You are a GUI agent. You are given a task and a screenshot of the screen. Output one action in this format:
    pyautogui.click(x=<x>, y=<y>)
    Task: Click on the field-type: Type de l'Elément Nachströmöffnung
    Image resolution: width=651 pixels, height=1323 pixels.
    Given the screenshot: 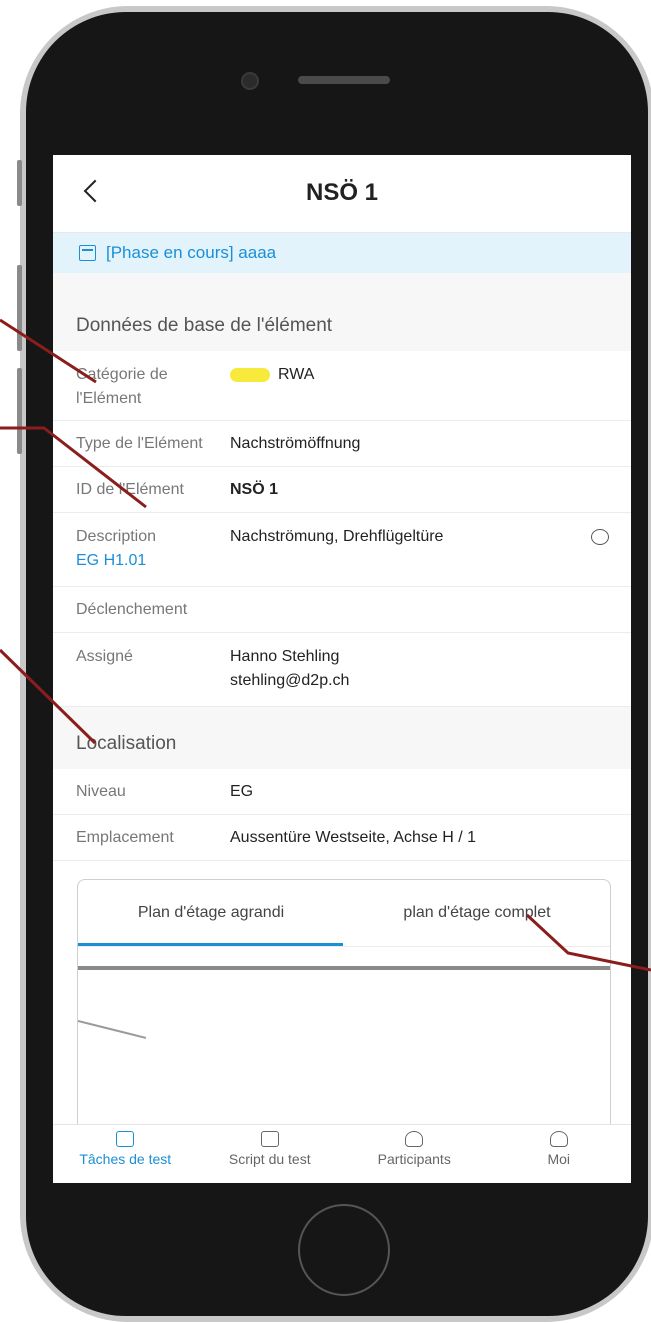 What is the action you would take?
    pyautogui.click(x=342, y=444)
    